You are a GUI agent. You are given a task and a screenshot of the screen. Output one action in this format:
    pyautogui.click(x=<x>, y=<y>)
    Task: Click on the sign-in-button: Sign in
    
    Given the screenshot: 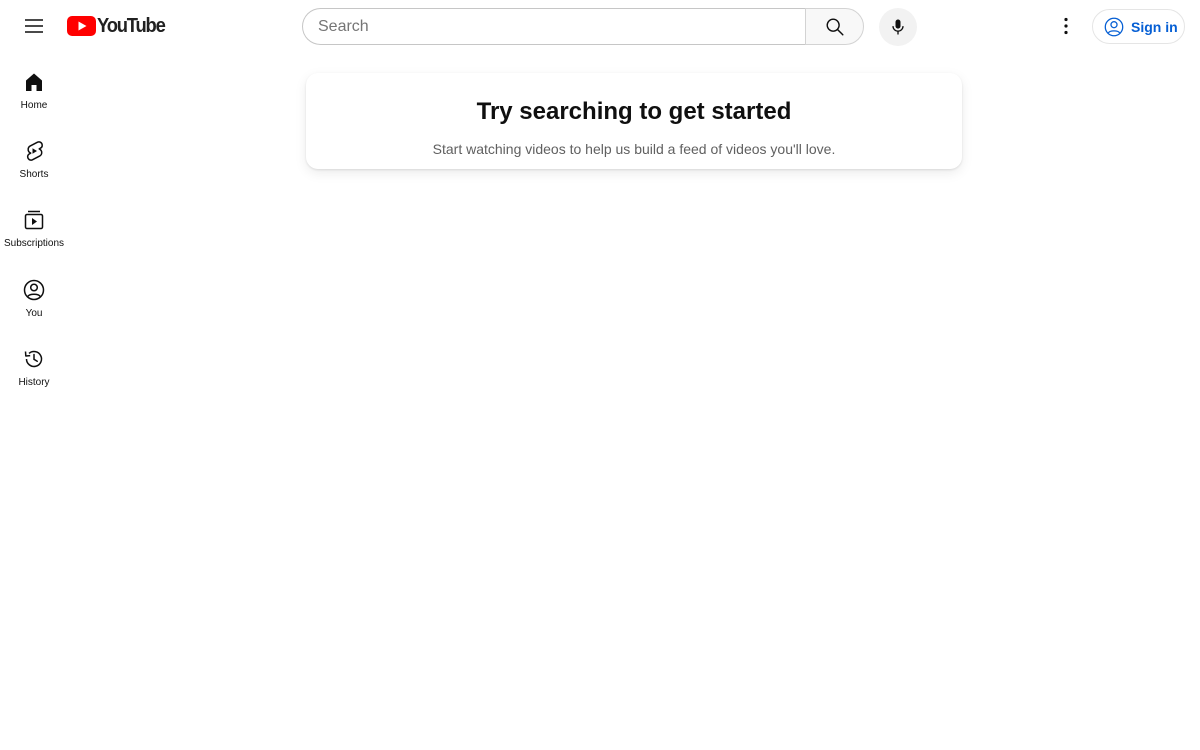 What is the action you would take?
    pyautogui.click(x=1138, y=26)
    